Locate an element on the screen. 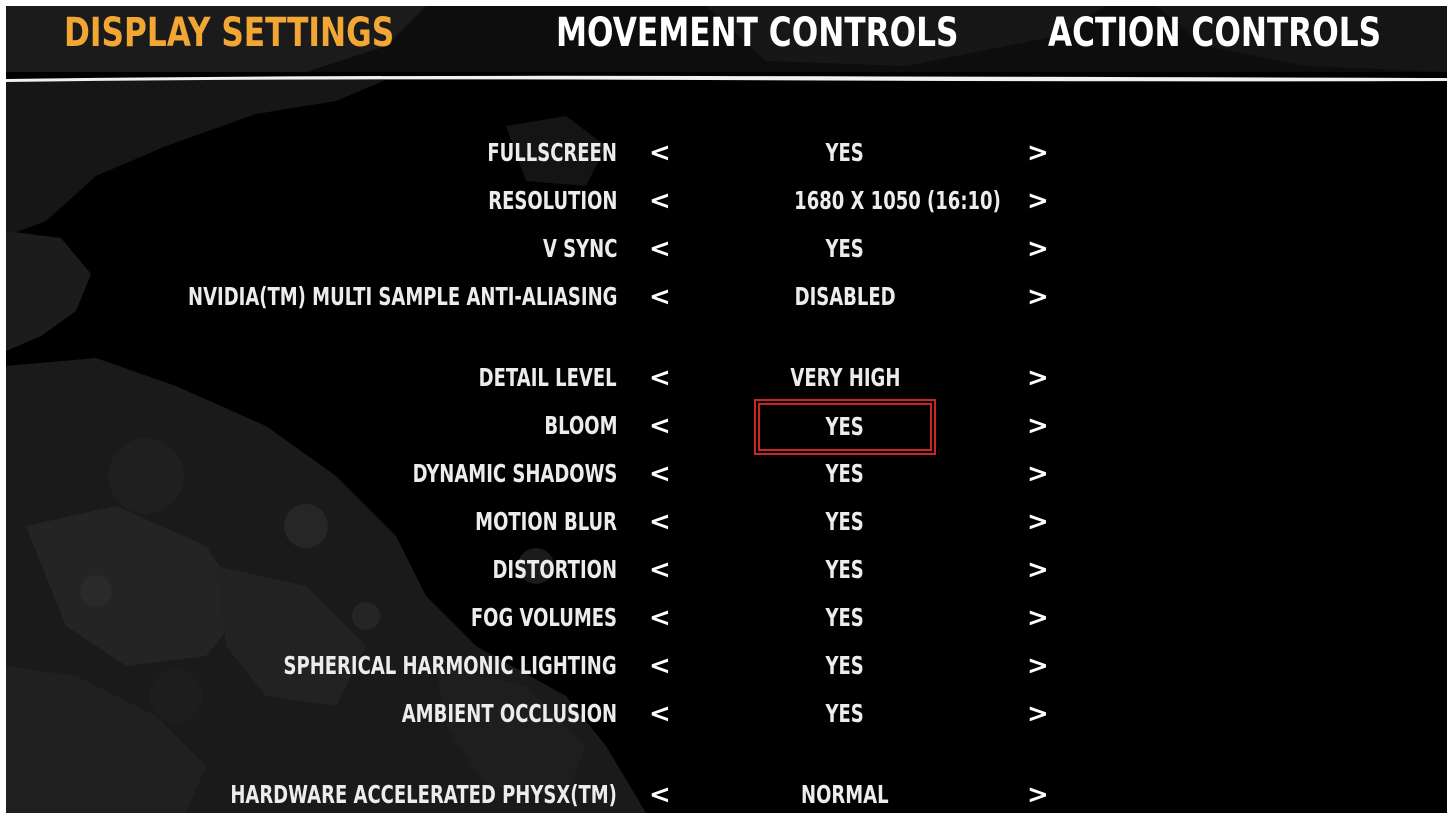 The height and width of the screenshot is (813, 1453). setting-label: FULLSCREEN is located at coordinates (552, 152).